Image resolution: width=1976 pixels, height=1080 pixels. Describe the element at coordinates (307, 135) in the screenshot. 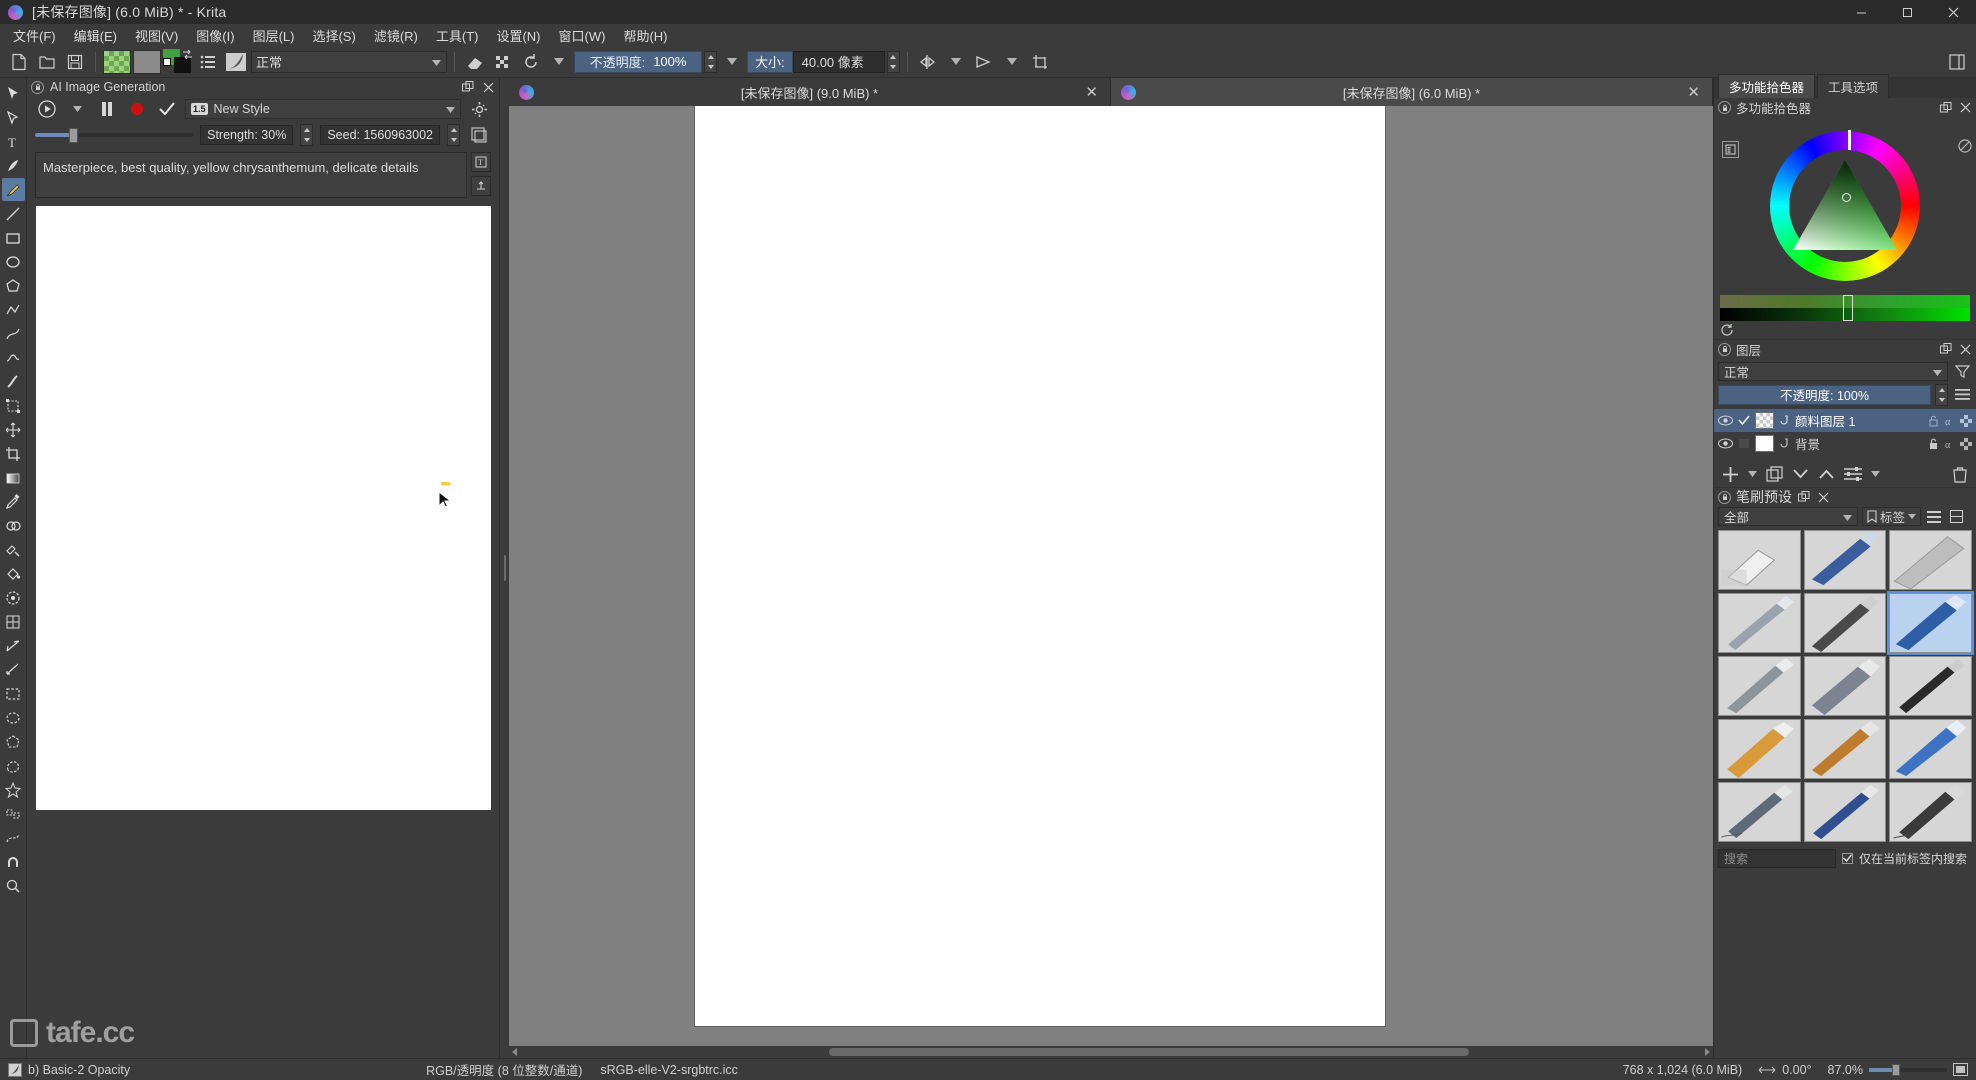

I see `strength-stepper` at that location.